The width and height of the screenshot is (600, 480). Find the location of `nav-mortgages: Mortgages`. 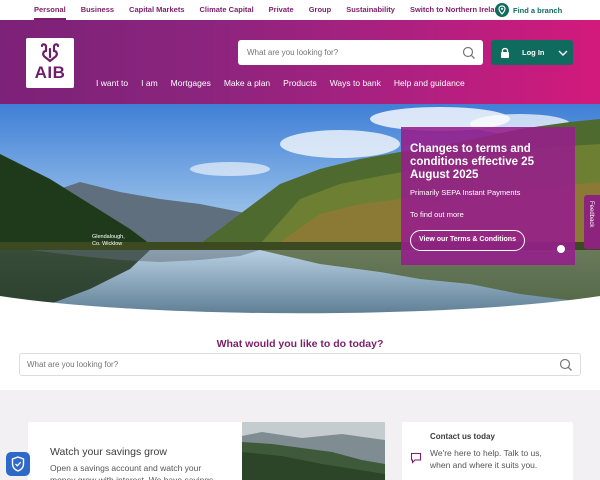

nav-mortgages: Mortgages is located at coordinates (191, 83).